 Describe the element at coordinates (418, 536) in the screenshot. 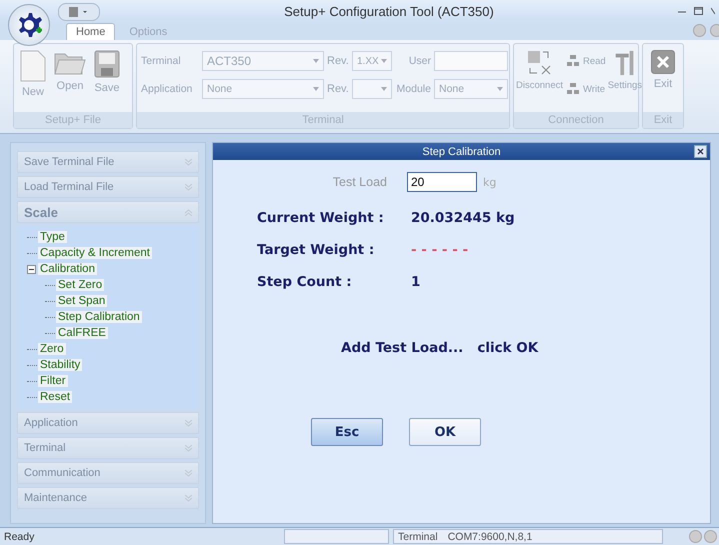

I see `status-label: Terminal` at that location.